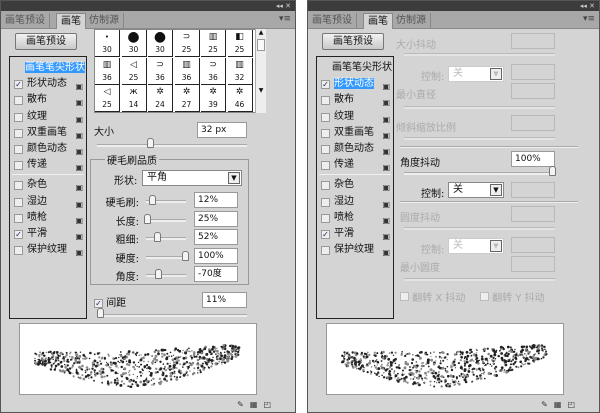  Describe the element at coordinates (48, 84) in the screenshot. I see `list-item: ✓ 形状动态 ▣` at that location.